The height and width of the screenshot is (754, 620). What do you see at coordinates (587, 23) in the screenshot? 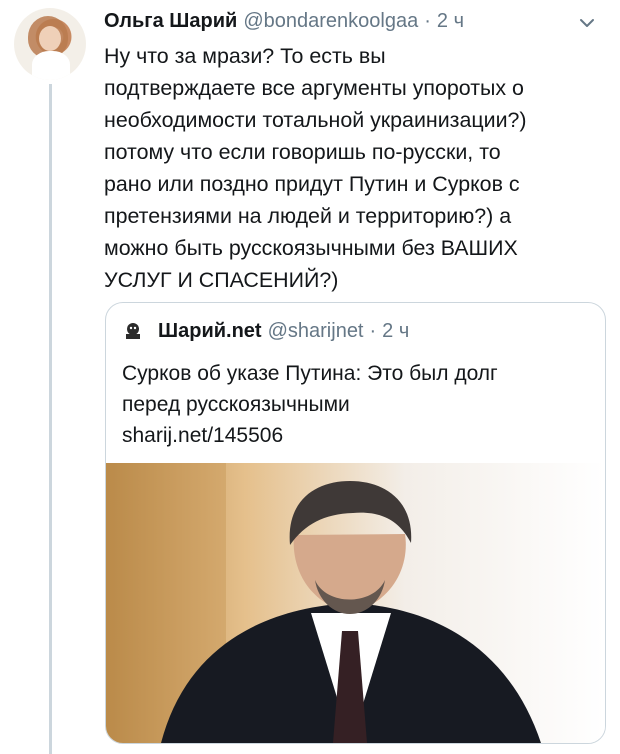
I see `chevron-down-icon` at bounding box center [587, 23].